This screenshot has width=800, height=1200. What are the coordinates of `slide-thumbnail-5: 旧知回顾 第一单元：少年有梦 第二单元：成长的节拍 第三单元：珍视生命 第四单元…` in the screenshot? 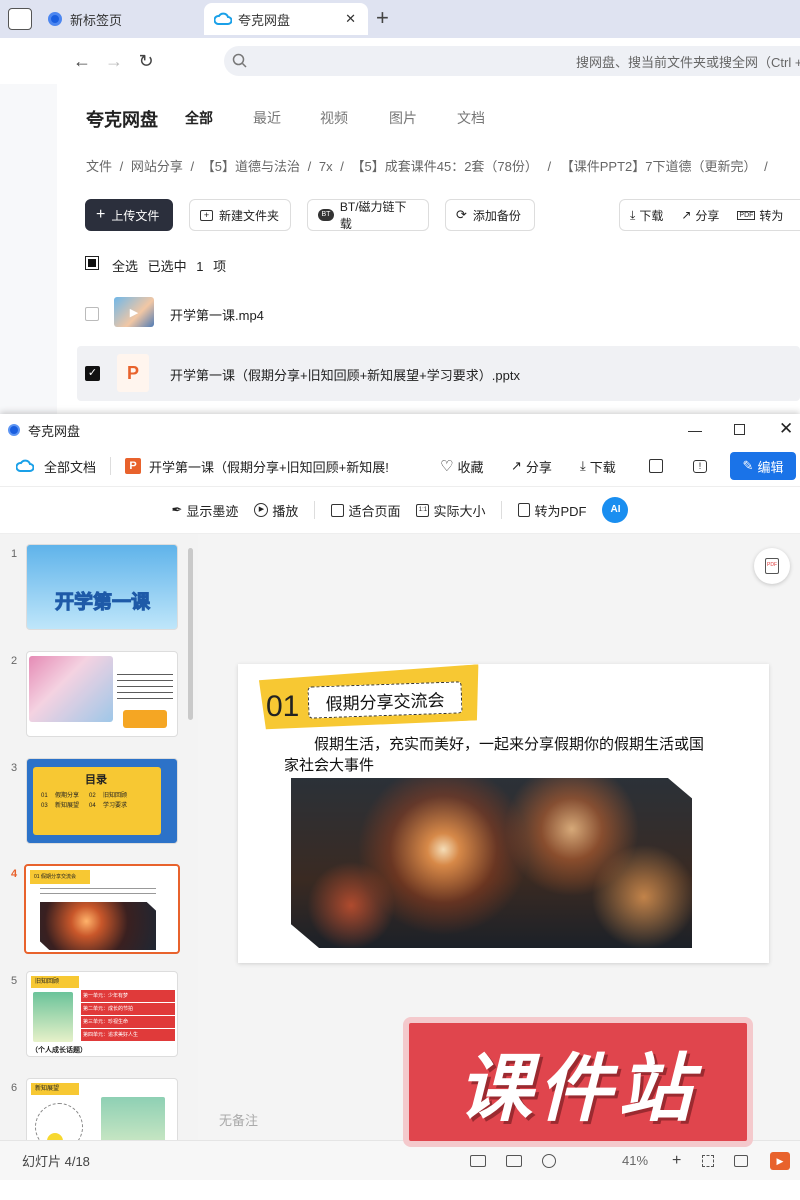 It's located at (102, 1014).